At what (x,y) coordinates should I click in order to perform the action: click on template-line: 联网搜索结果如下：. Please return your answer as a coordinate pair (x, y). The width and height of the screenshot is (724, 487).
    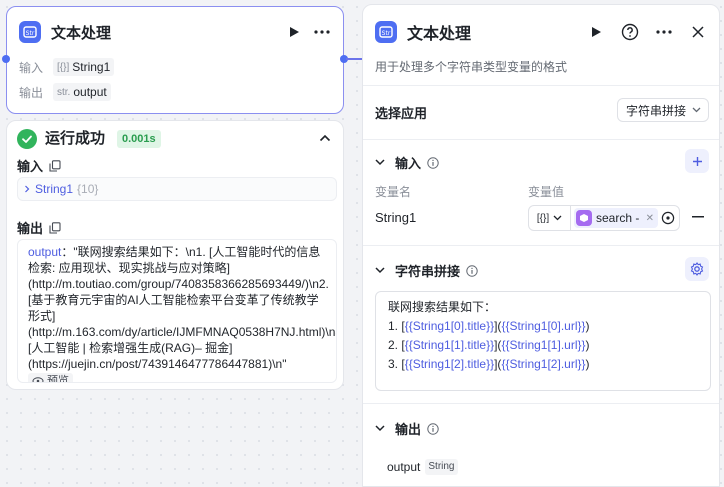
    Looking at the image, I should click on (543, 307).